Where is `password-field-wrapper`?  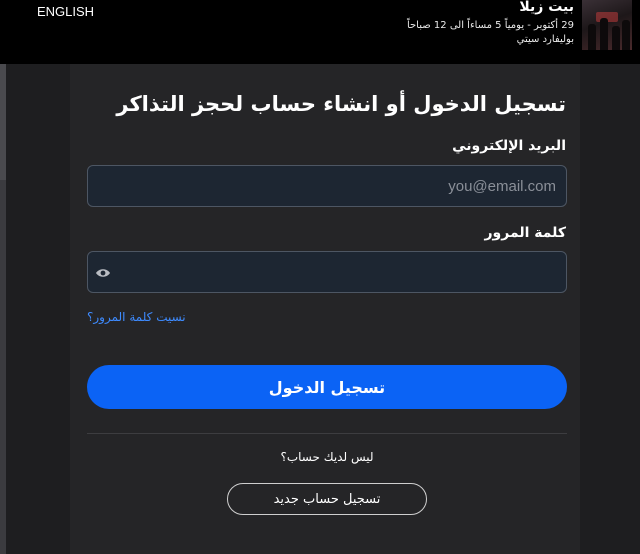 password-field-wrapper is located at coordinates (327, 272).